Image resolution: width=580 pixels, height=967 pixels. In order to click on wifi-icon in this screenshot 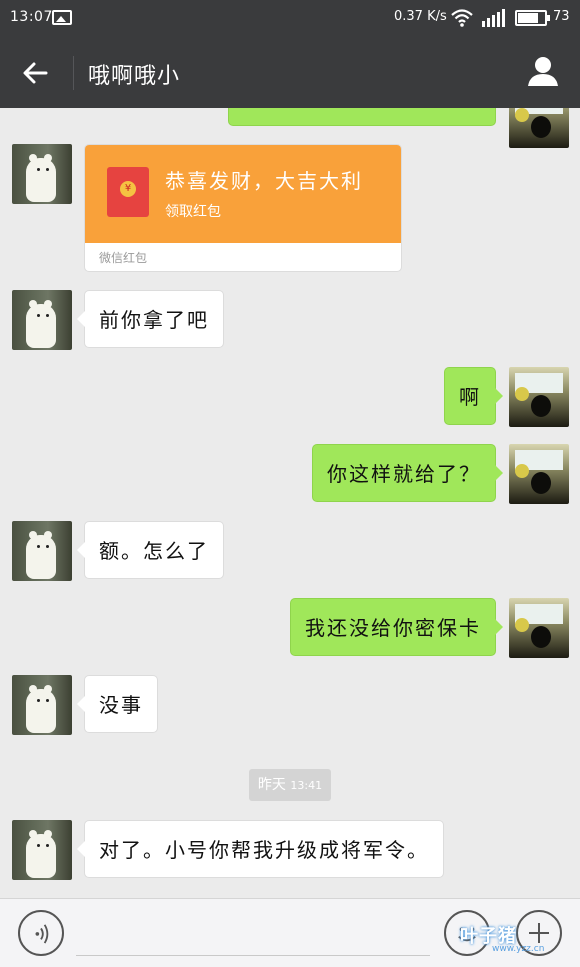, I will do `click(462, 18)`.